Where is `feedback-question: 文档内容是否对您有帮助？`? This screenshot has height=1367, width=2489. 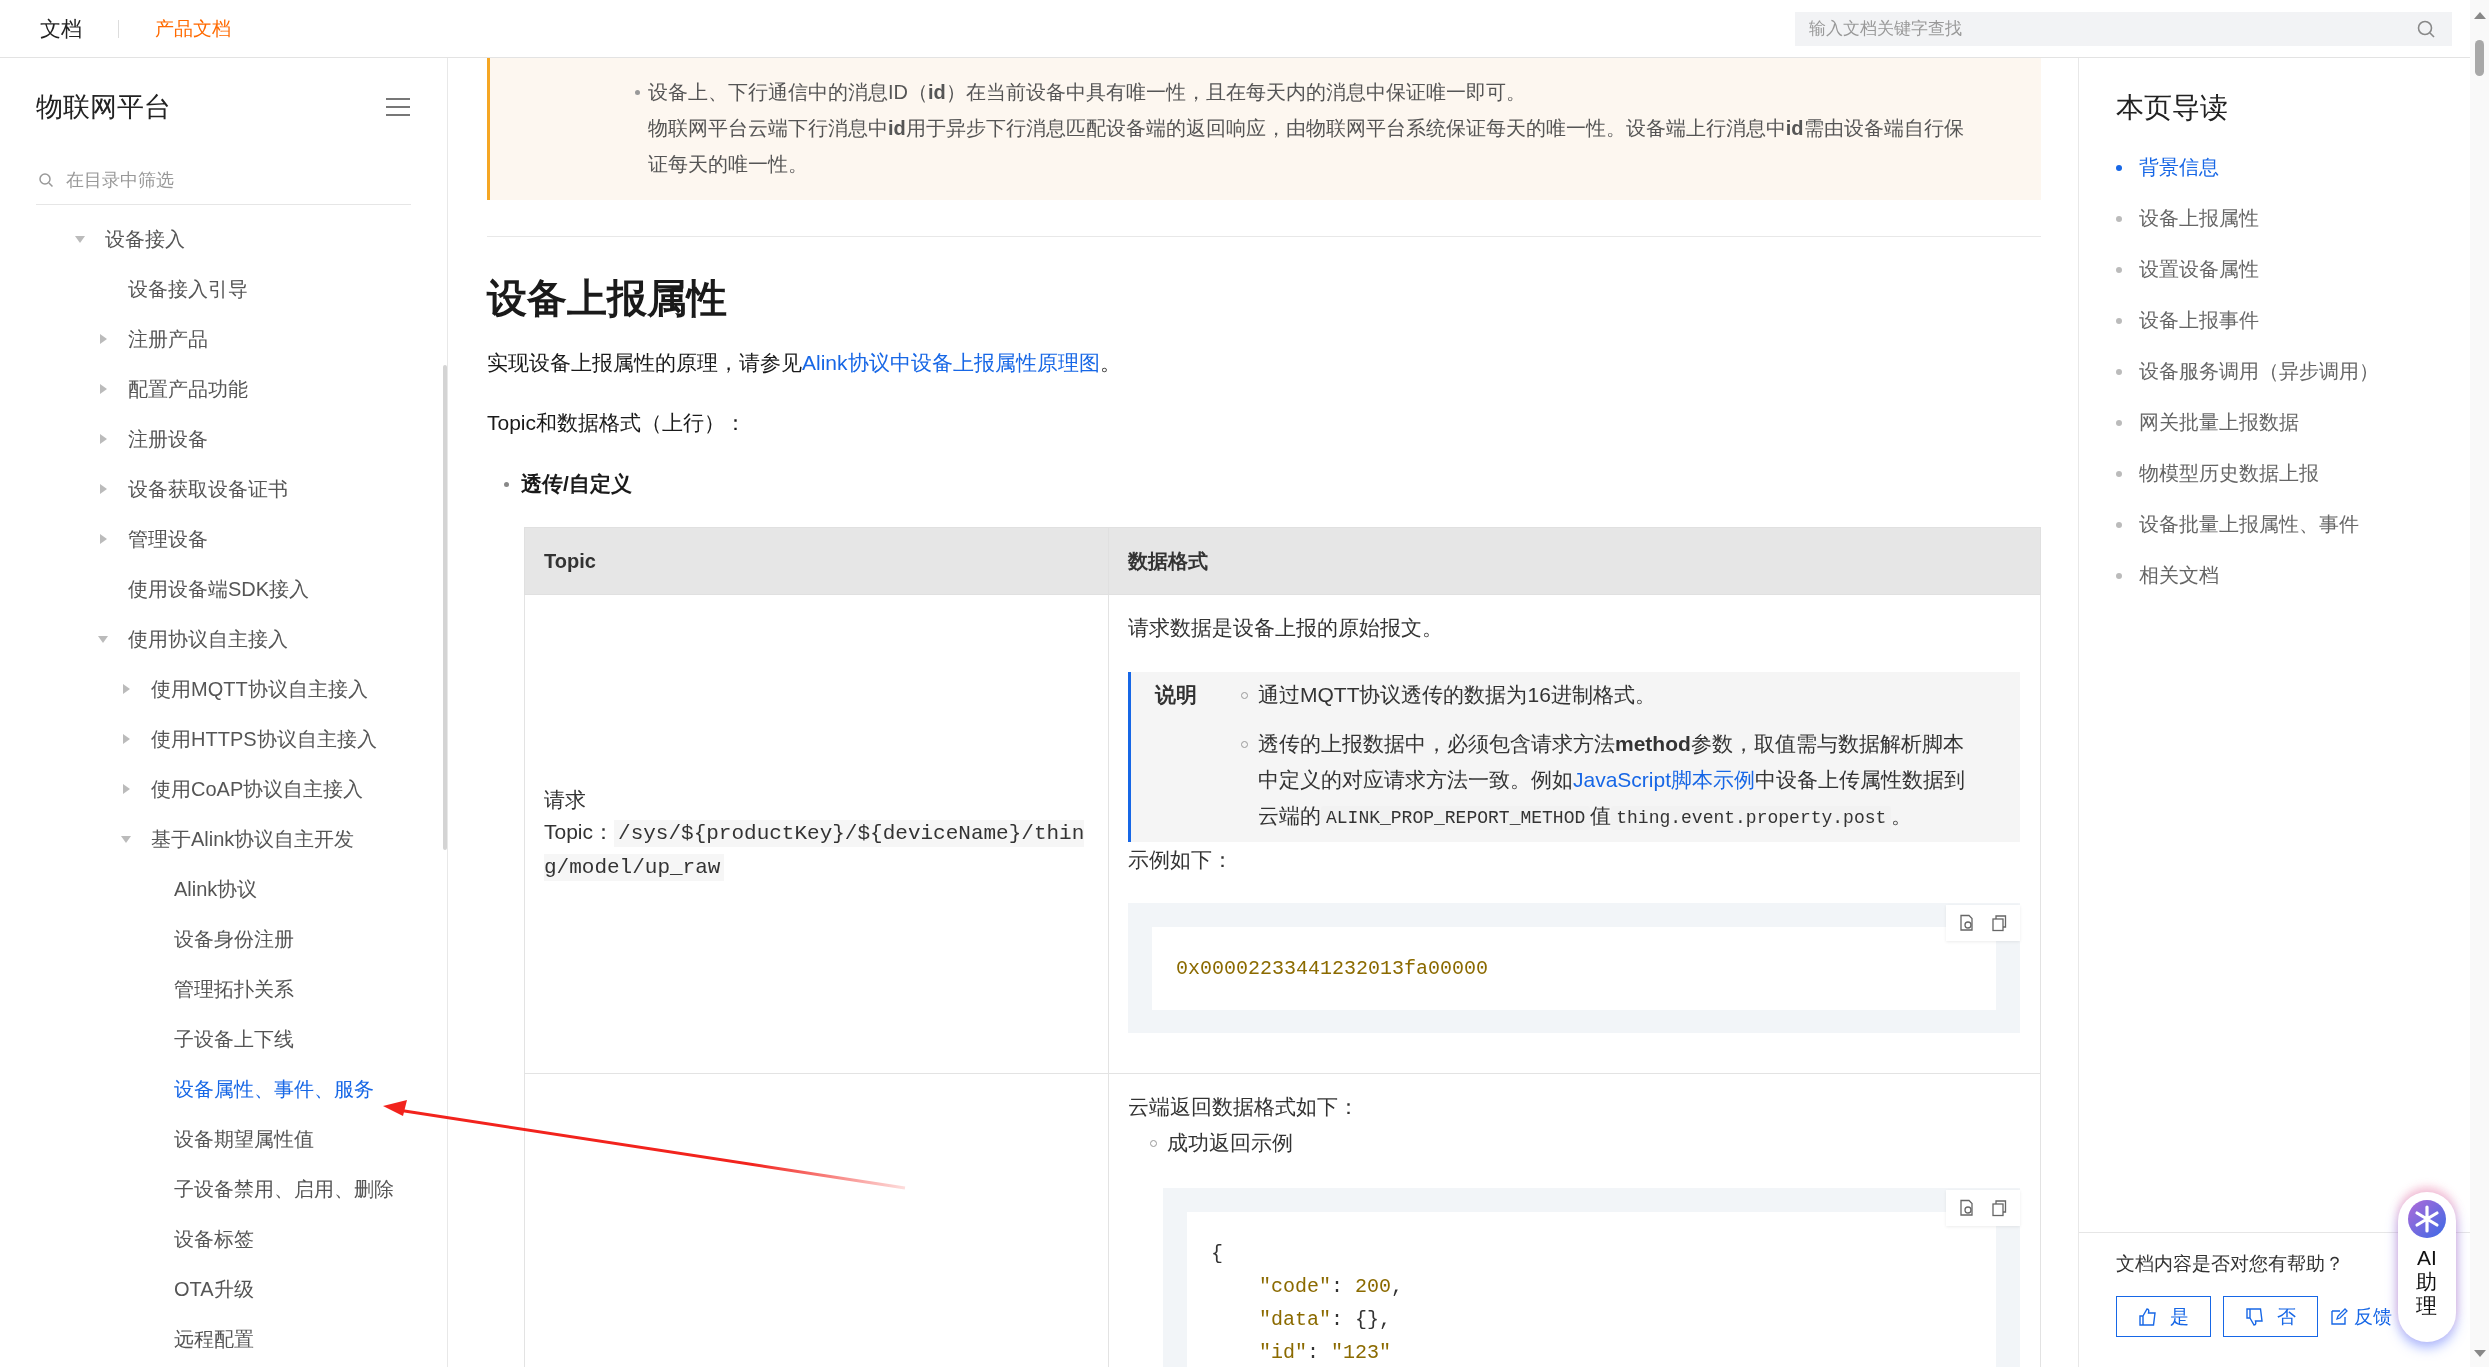
feedback-question: 文档内容是否对您有帮助？ is located at coordinates (2230, 1264).